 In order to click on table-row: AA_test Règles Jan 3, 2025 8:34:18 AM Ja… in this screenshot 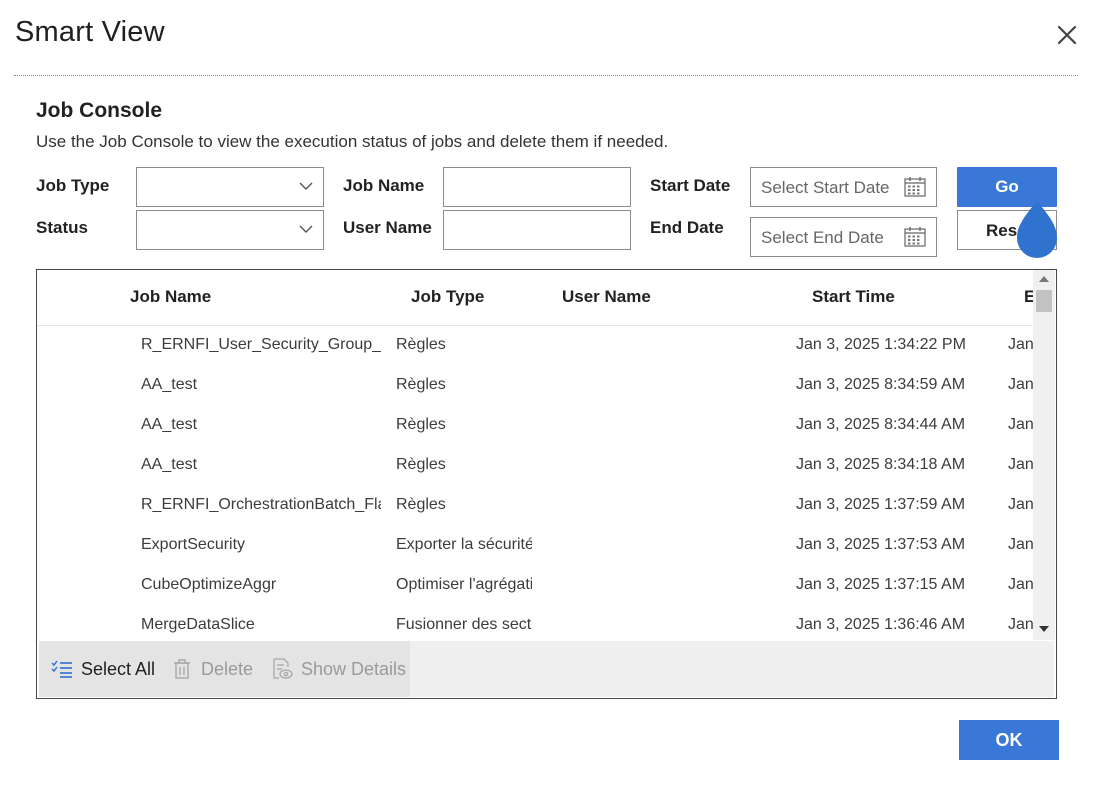, I will do `click(535, 466)`.